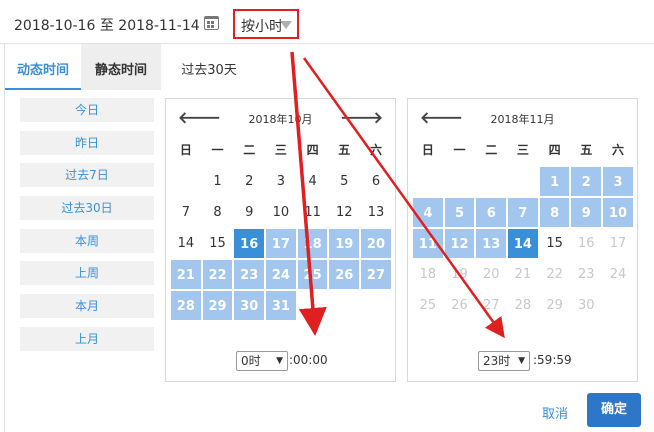  I want to click on day-cell: 18, so click(312, 243).